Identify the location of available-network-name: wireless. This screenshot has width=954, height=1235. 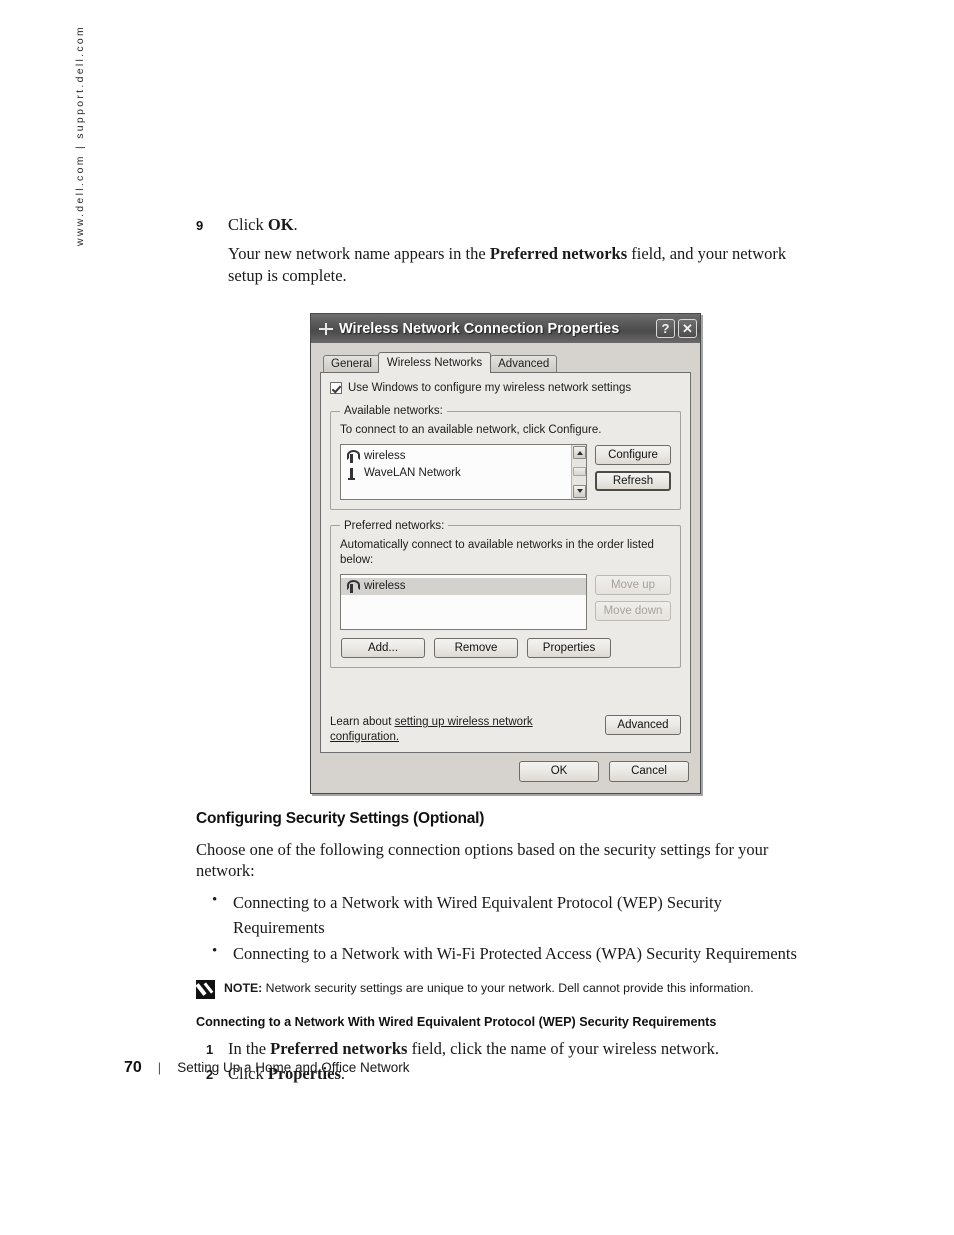
(385, 456).